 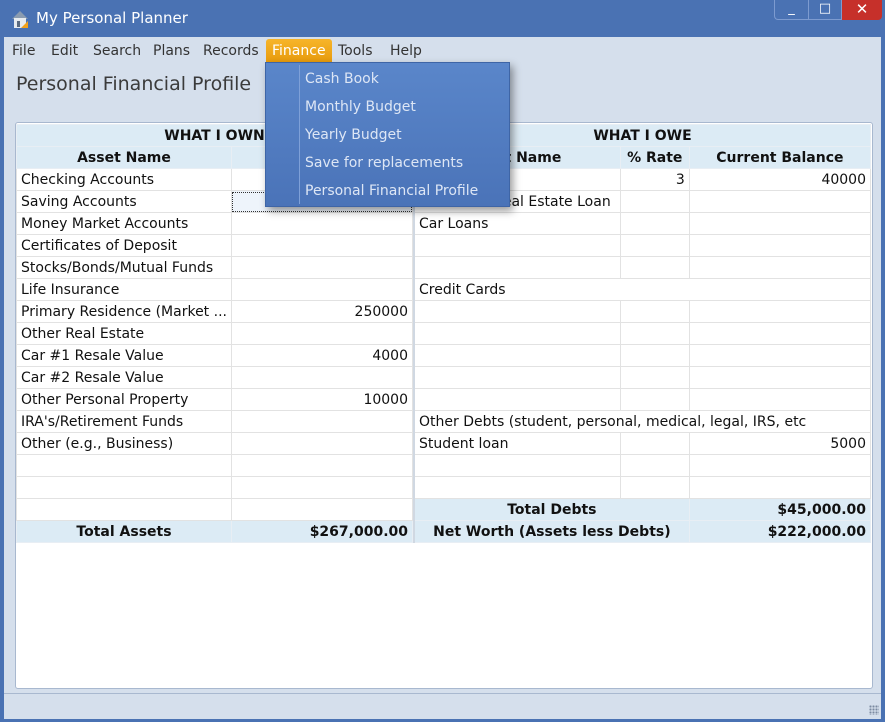 I want to click on asset-name-cell: Certificates of Deposit, so click(x=124, y=245).